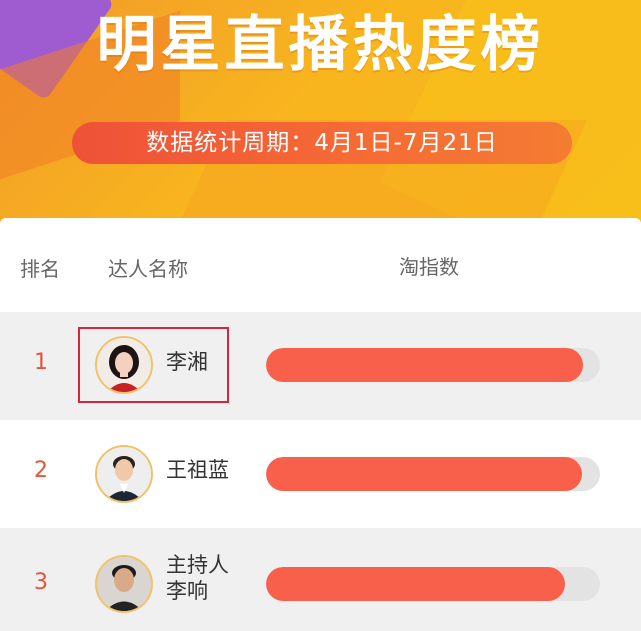  Describe the element at coordinates (40, 269) in the screenshot. I see `column-header-rank: 排名` at that location.